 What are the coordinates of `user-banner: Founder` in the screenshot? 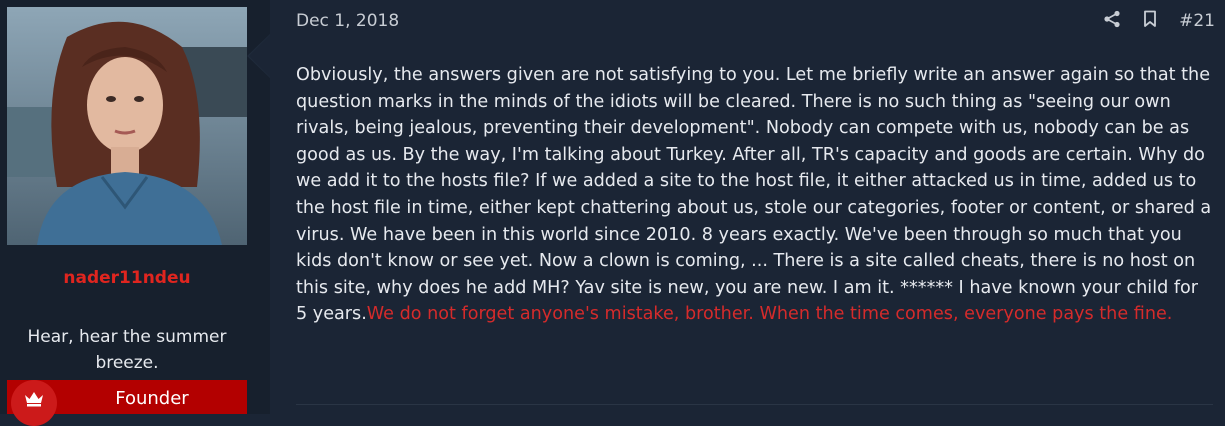 It's located at (127, 403).